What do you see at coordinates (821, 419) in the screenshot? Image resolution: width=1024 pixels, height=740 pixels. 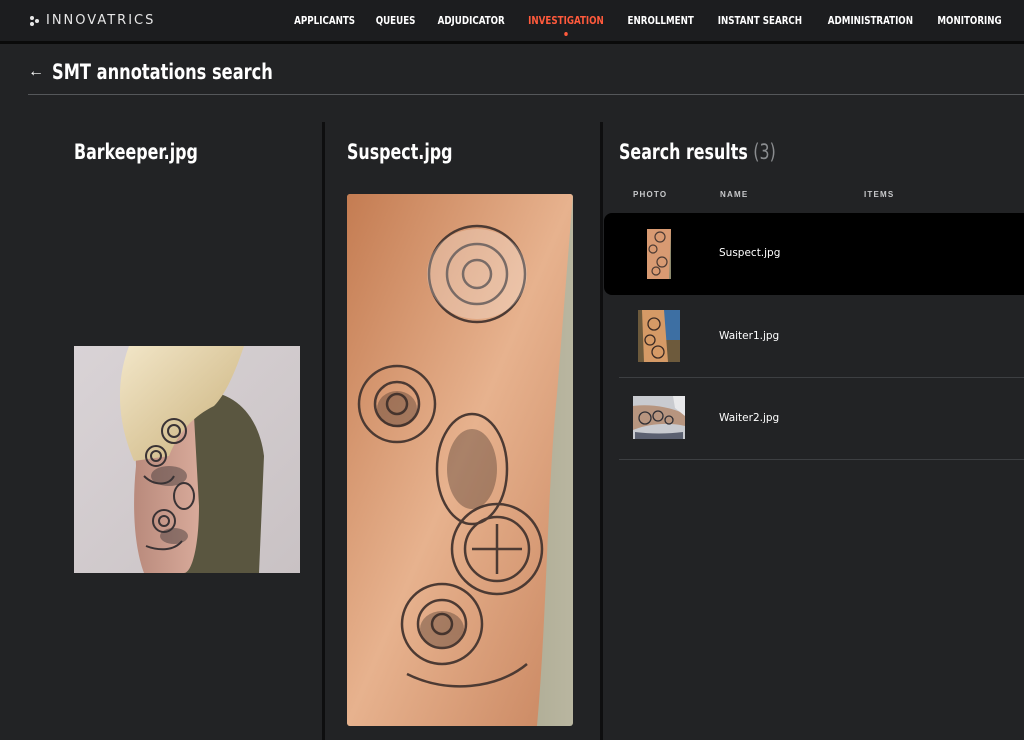 I see `result-row: Waiter2.jpg` at bounding box center [821, 419].